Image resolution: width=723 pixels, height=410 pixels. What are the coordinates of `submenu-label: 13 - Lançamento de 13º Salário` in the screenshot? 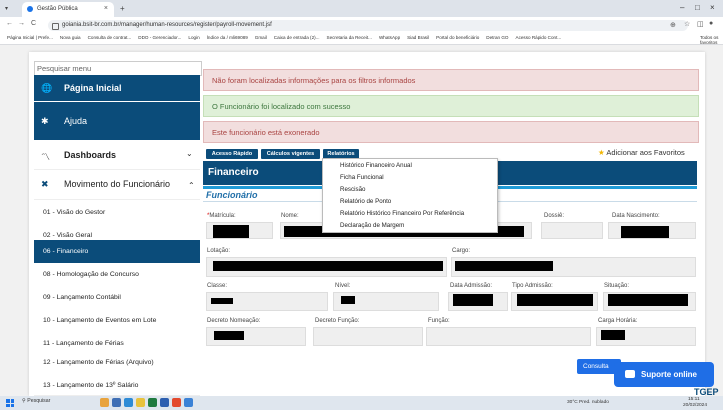 It's located at (91, 385).